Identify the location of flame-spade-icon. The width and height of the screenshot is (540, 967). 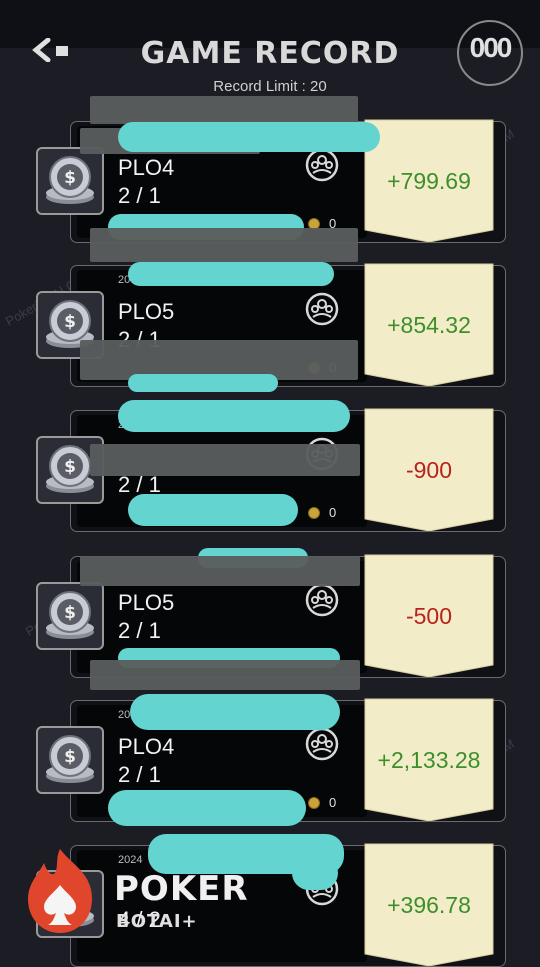
(60, 891).